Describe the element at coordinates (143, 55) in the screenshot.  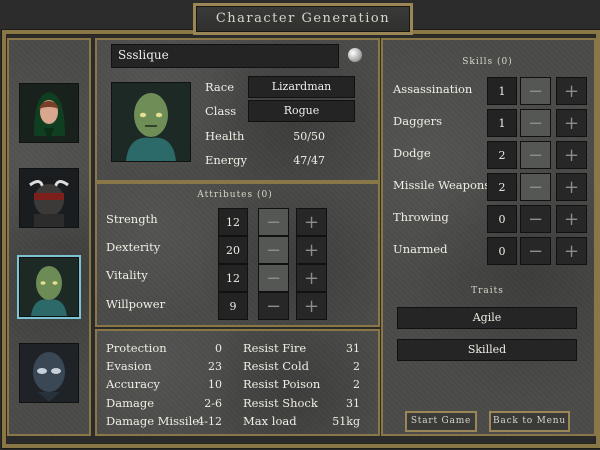
I see `character-name: Ssslique` at that location.